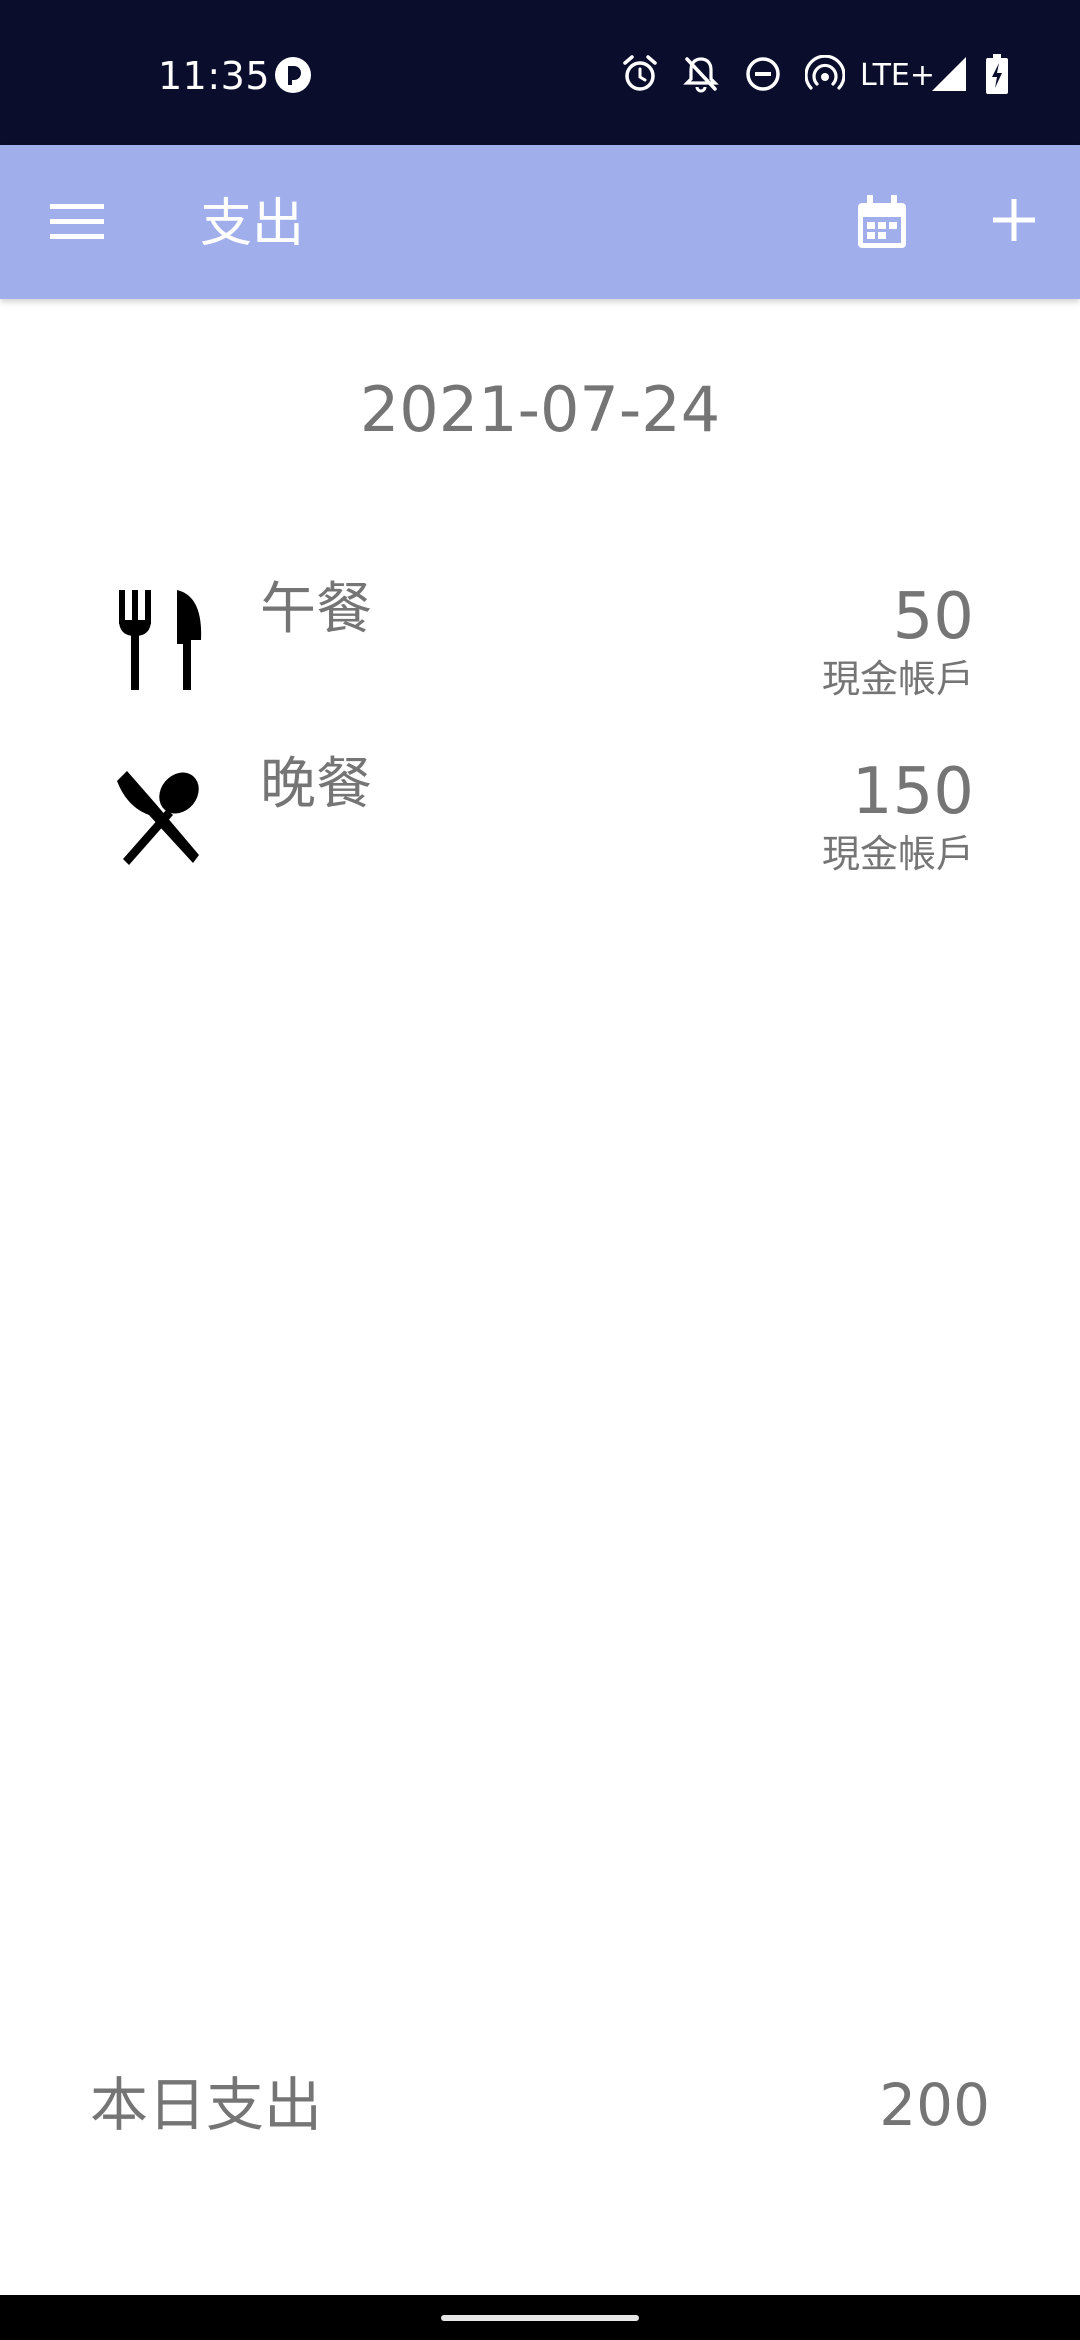  What do you see at coordinates (158, 818) in the screenshot?
I see `dining-icon` at bounding box center [158, 818].